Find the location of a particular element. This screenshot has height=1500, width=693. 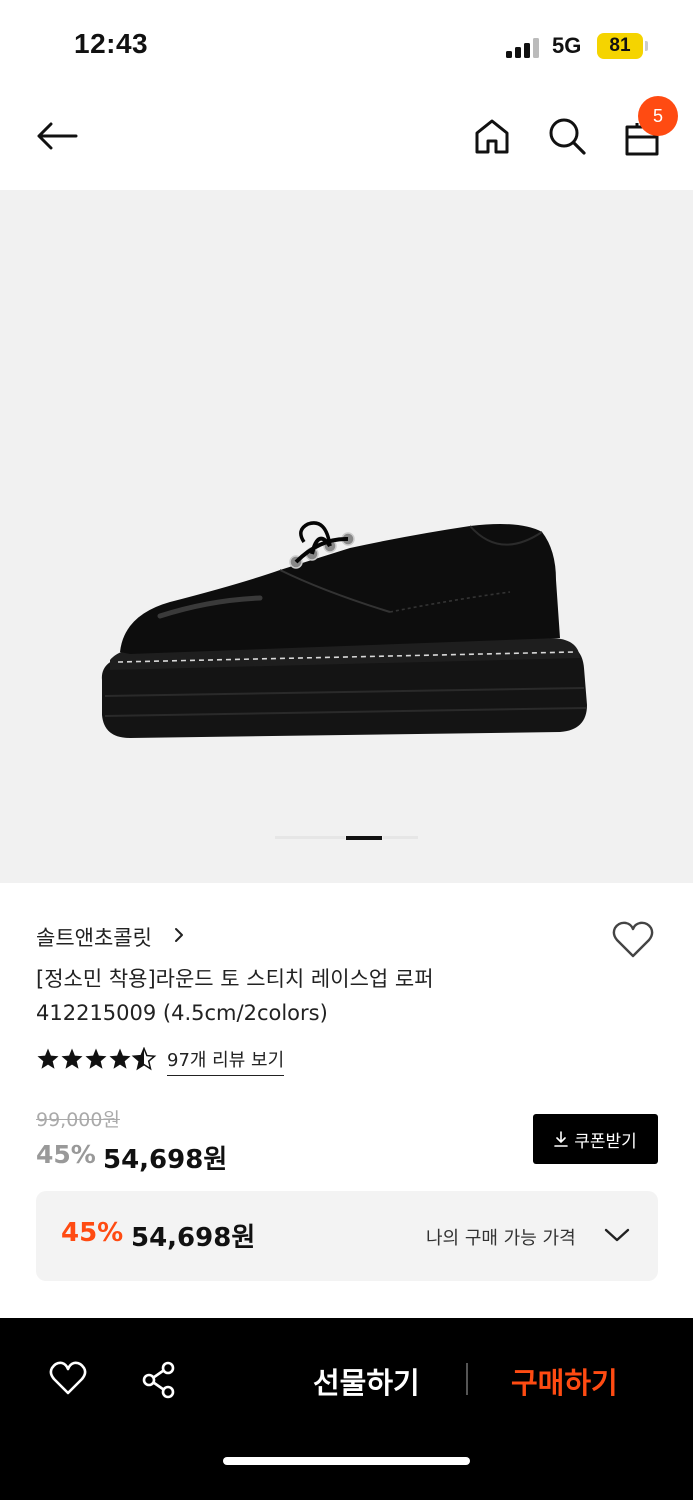

network-type: 5G is located at coordinates (567, 45).